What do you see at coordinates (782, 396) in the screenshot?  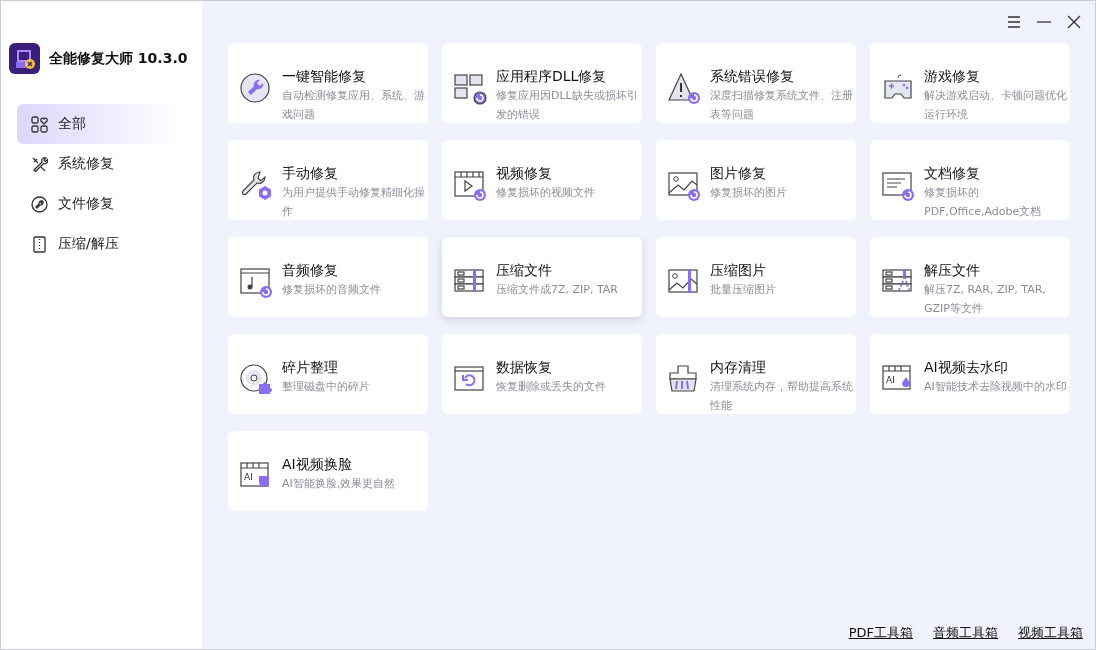 I see `card-description: 清理系统内存，帮助提高系统性能` at bounding box center [782, 396].